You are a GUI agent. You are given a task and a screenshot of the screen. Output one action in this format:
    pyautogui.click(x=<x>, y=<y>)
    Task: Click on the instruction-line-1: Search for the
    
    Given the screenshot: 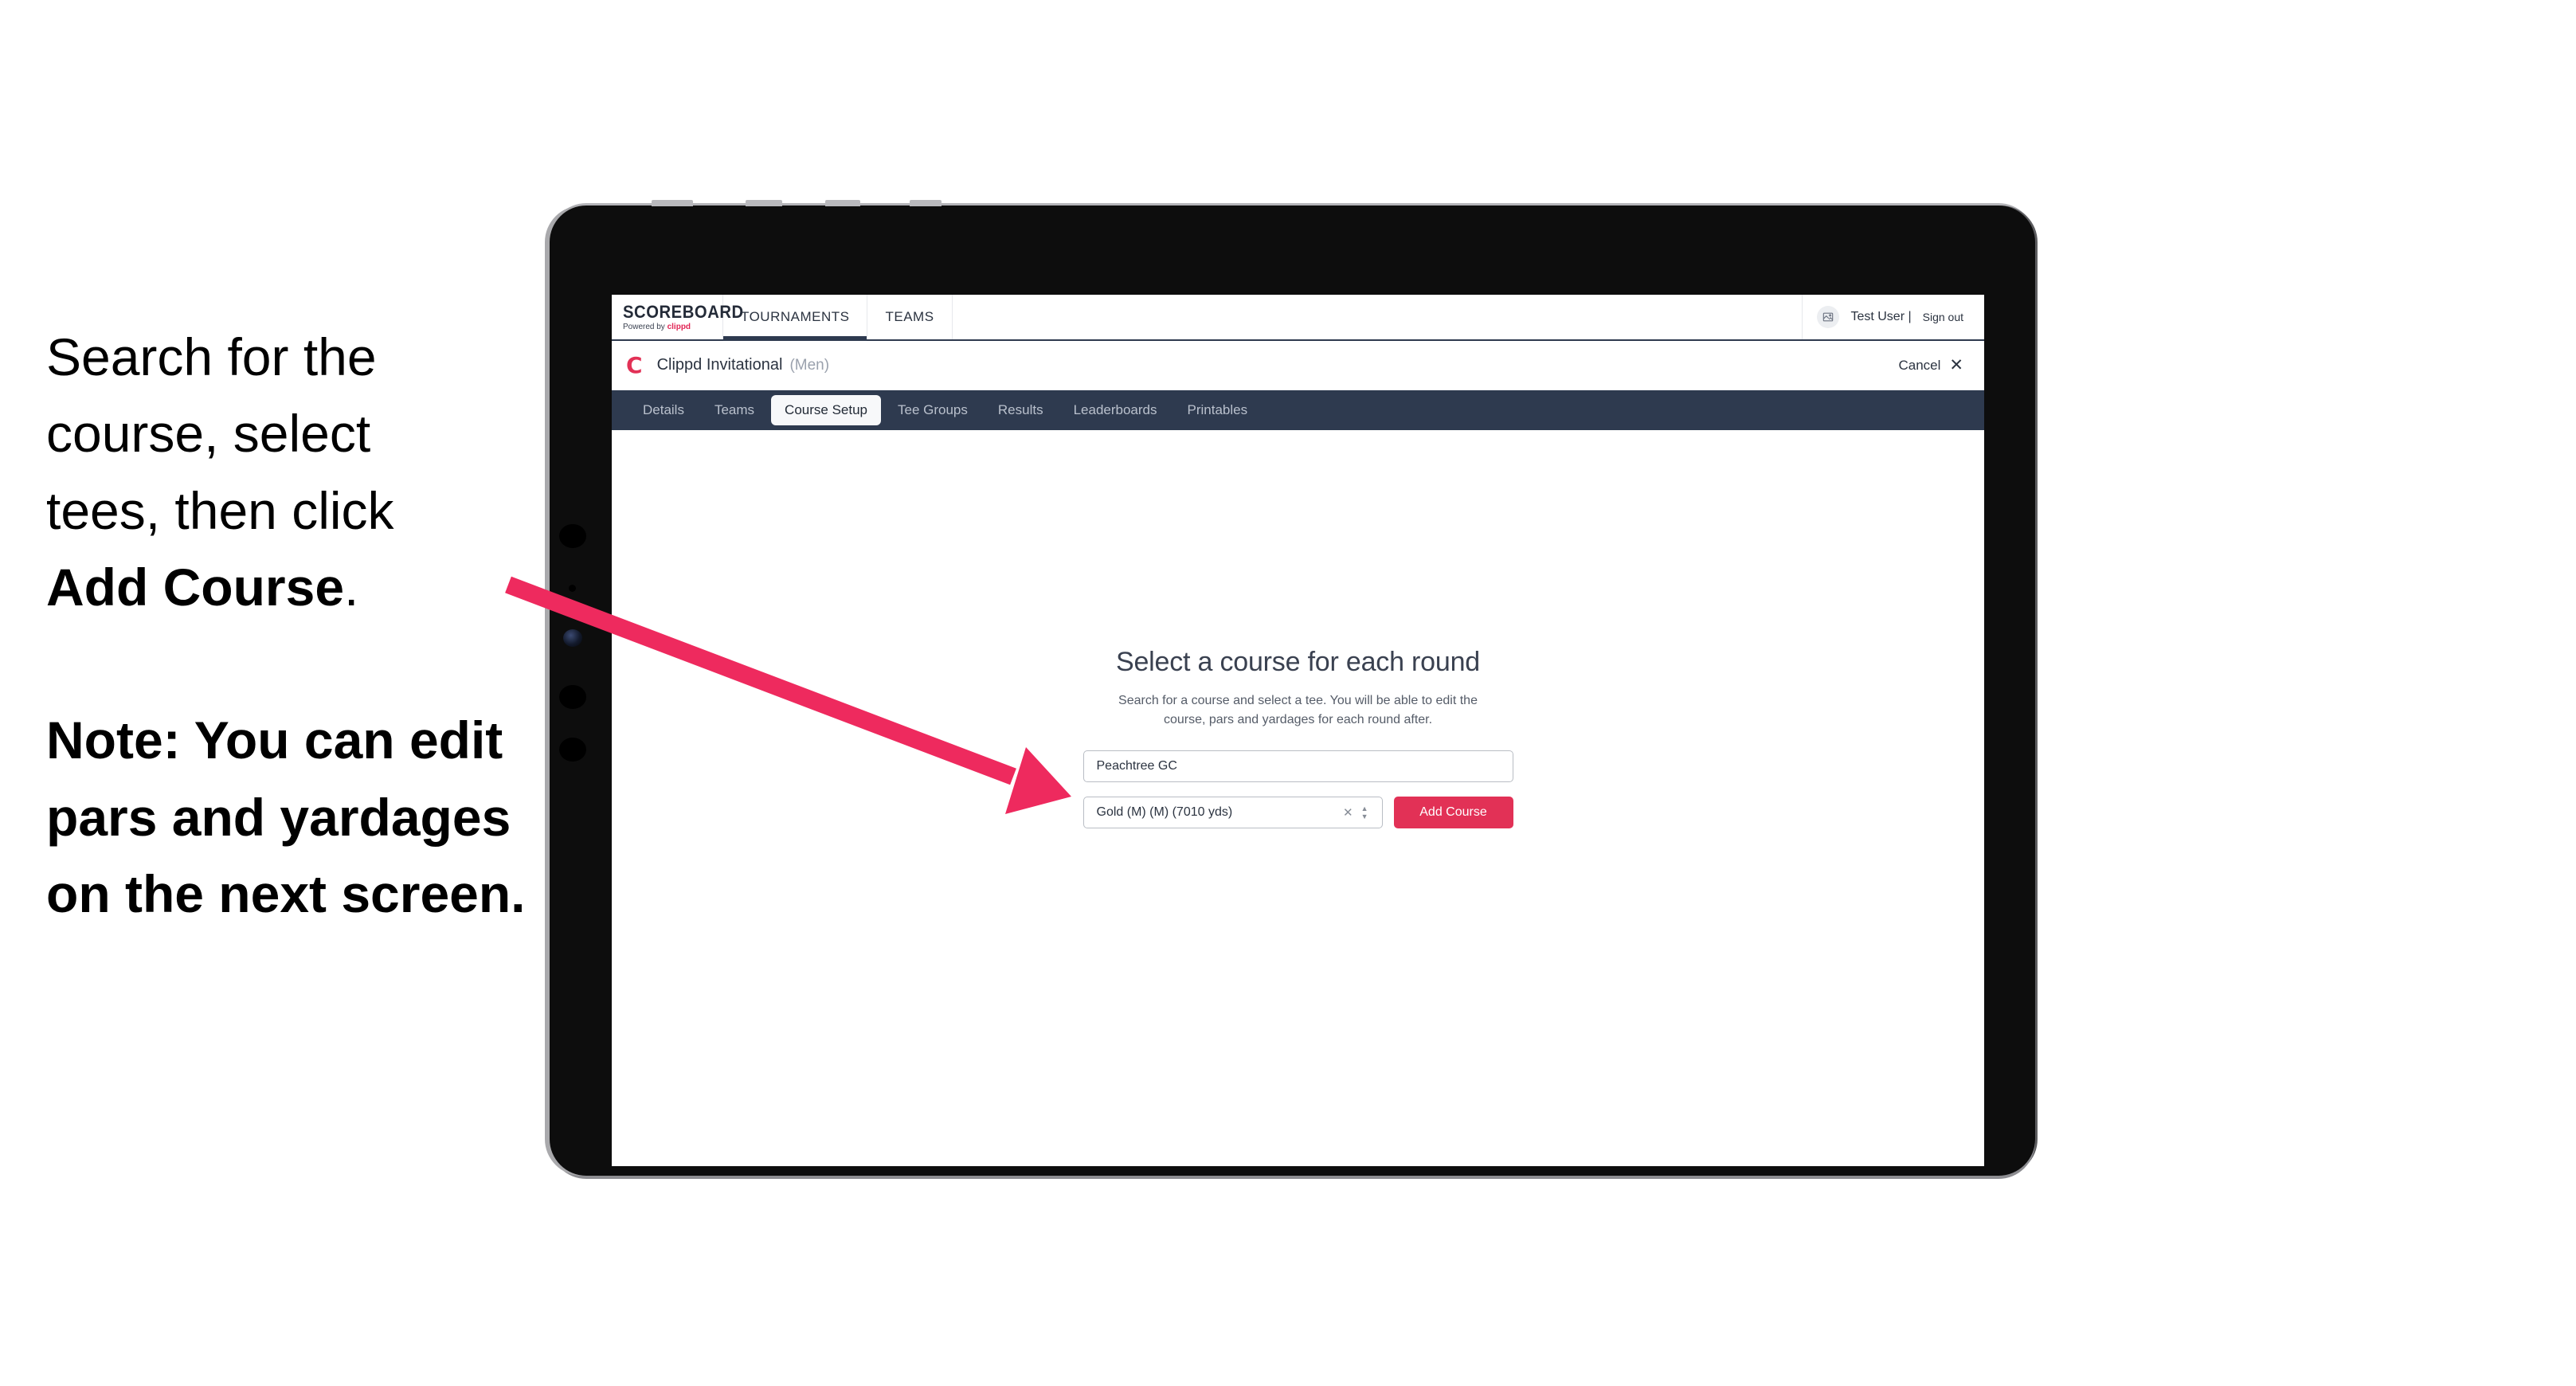 What is the action you would take?
    pyautogui.click(x=211, y=356)
    